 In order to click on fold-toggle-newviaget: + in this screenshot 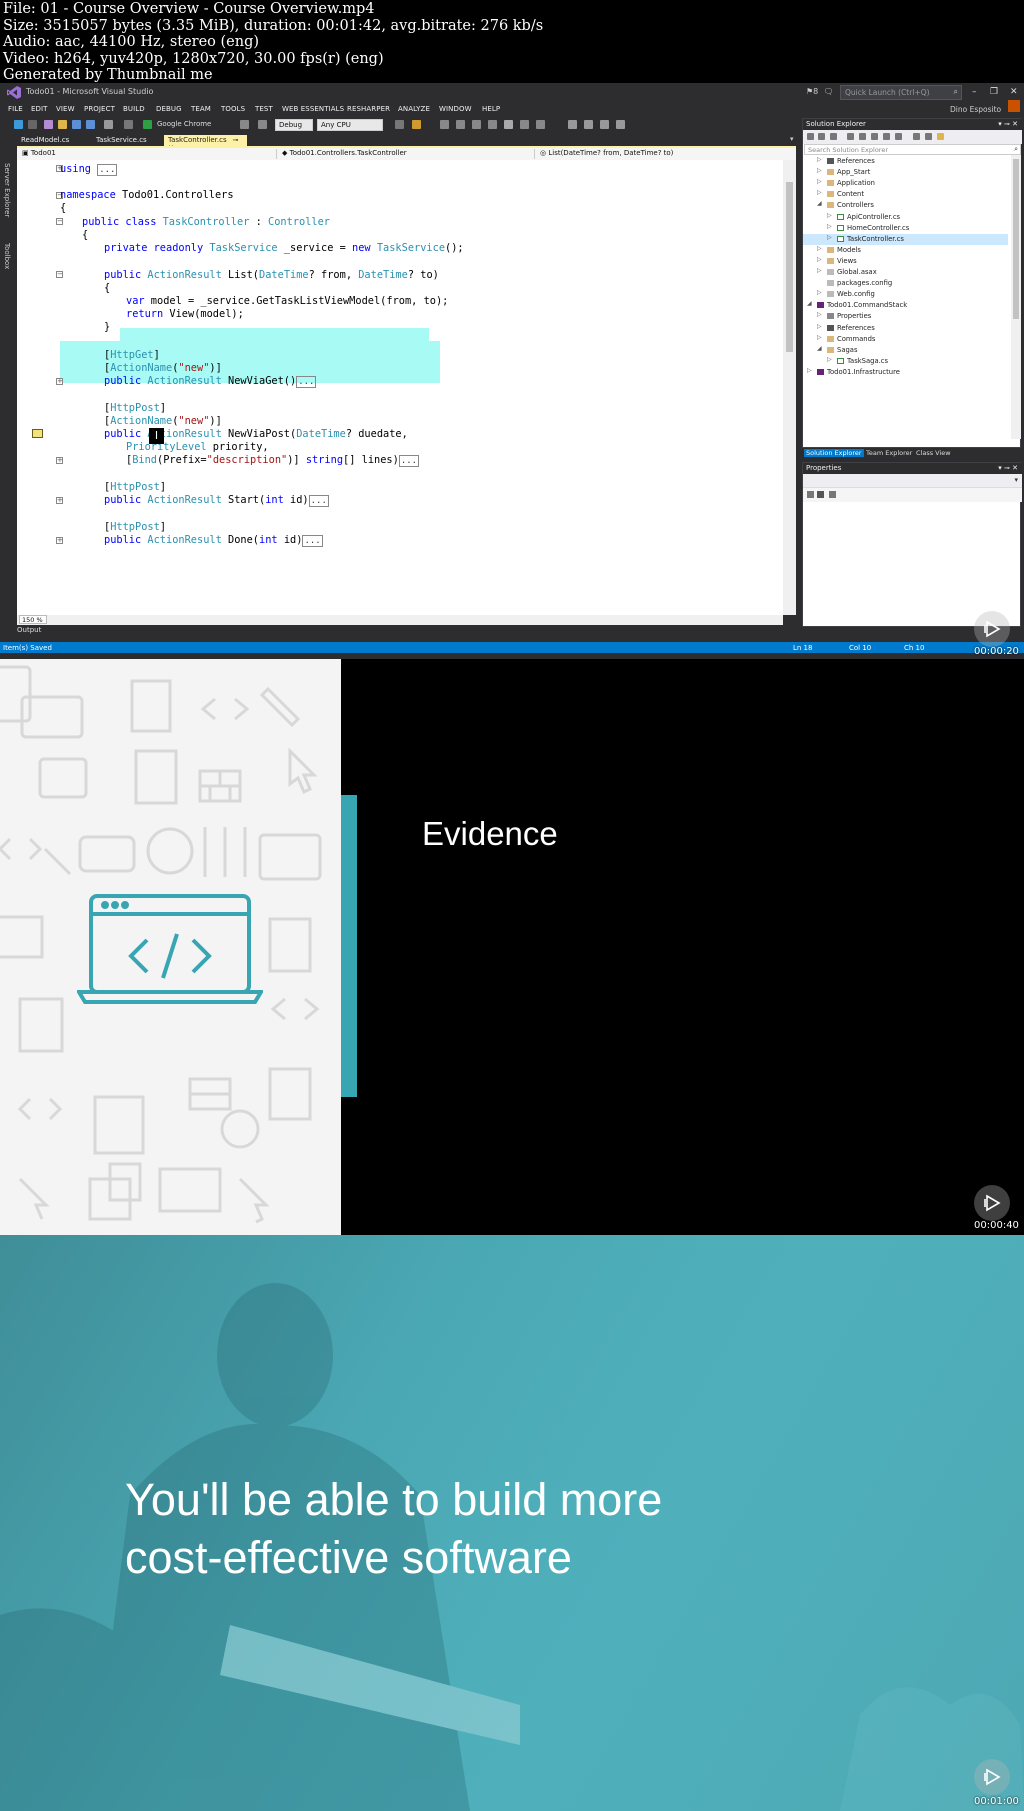, I will do `click(59, 381)`.